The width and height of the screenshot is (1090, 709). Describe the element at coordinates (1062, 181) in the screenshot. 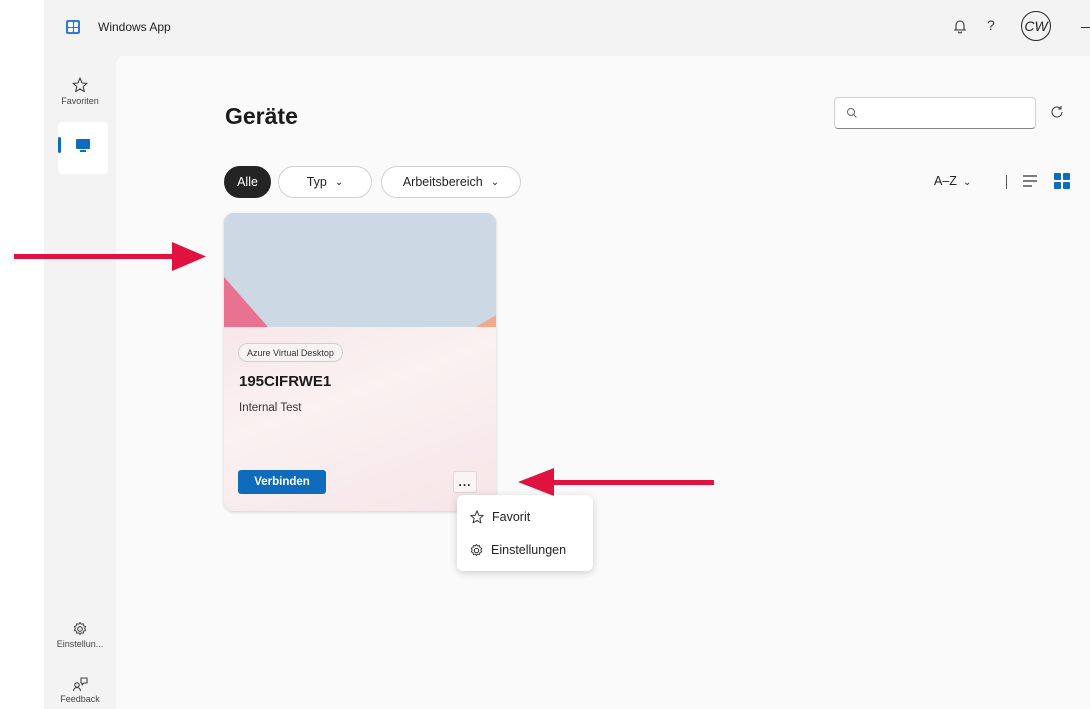

I see `grid-view-icon` at that location.